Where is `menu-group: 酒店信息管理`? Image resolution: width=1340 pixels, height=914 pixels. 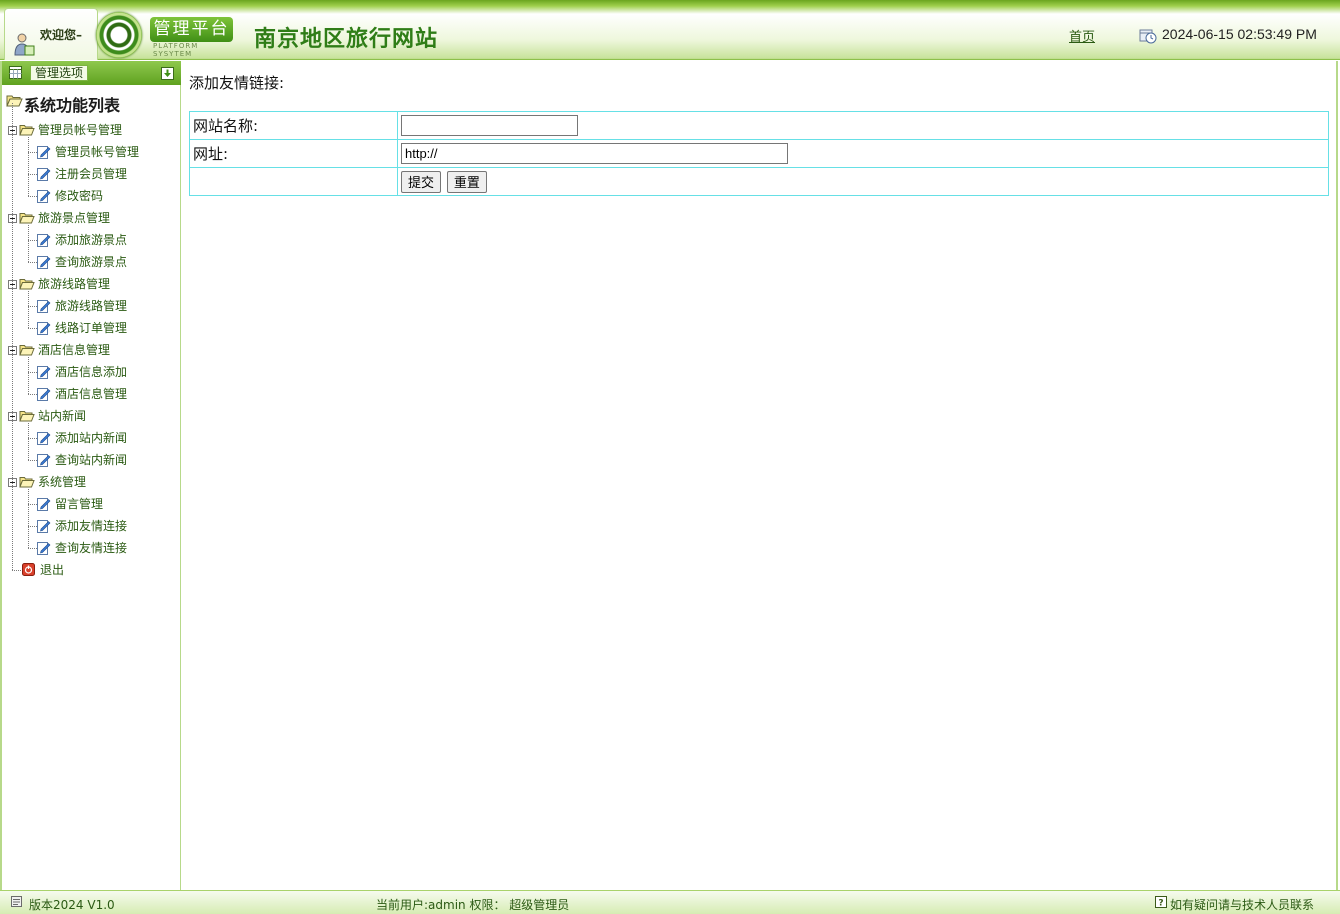
menu-group: 酒店信息管理 is located at coordinates (93, 350).